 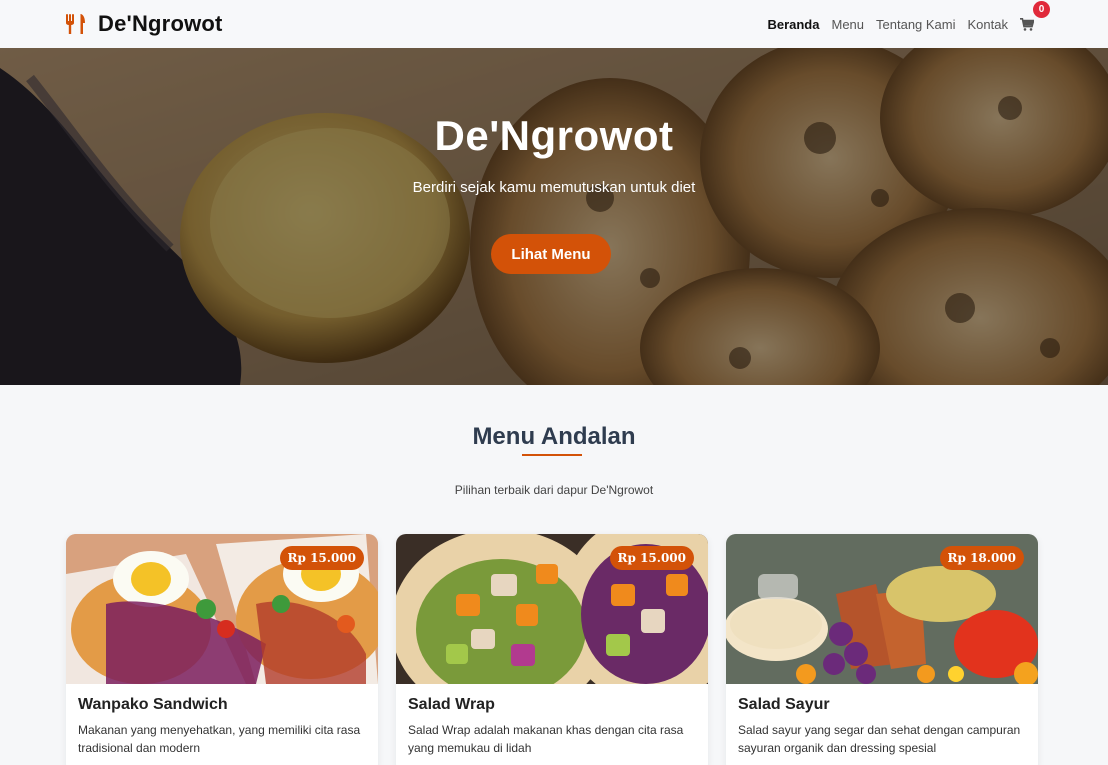 I want to click on nav-item-kontak: Kontak, so click(x=988, y=24).